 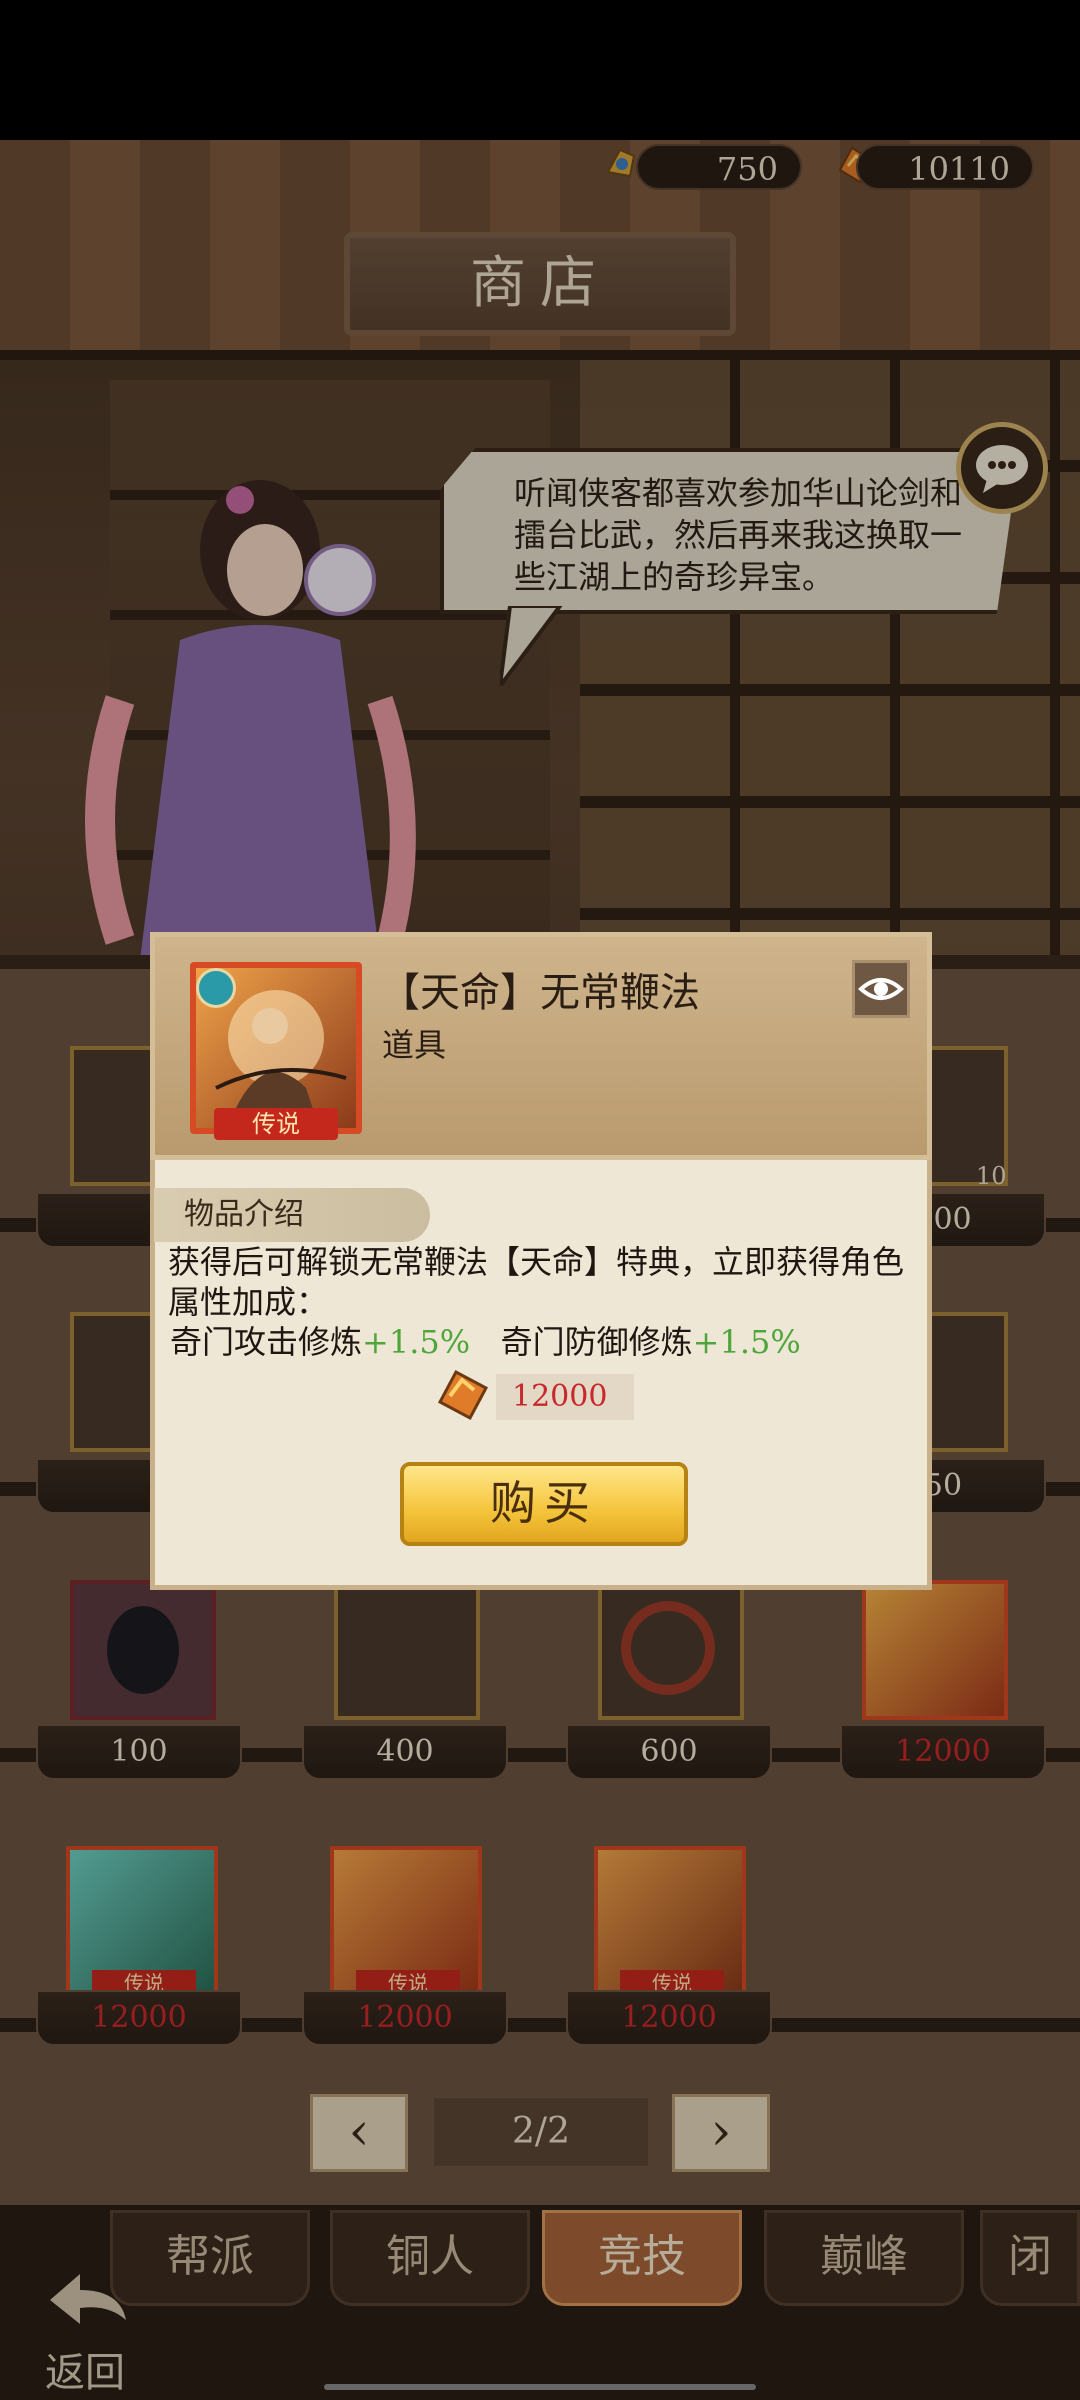 What do you see at coordinates (540, 284) in the screenshot?
I see `shop-title: 商店` at bounding box center [540, 284].